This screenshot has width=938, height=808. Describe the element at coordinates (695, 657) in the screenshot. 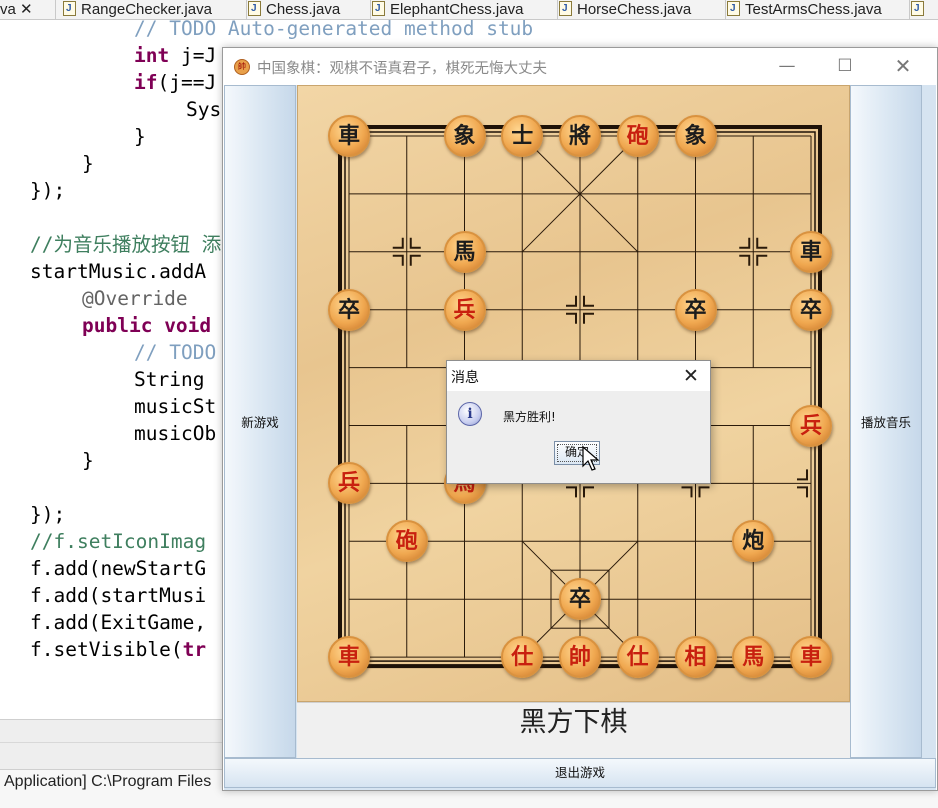

I see `chess-piece-red: 相` at that location.